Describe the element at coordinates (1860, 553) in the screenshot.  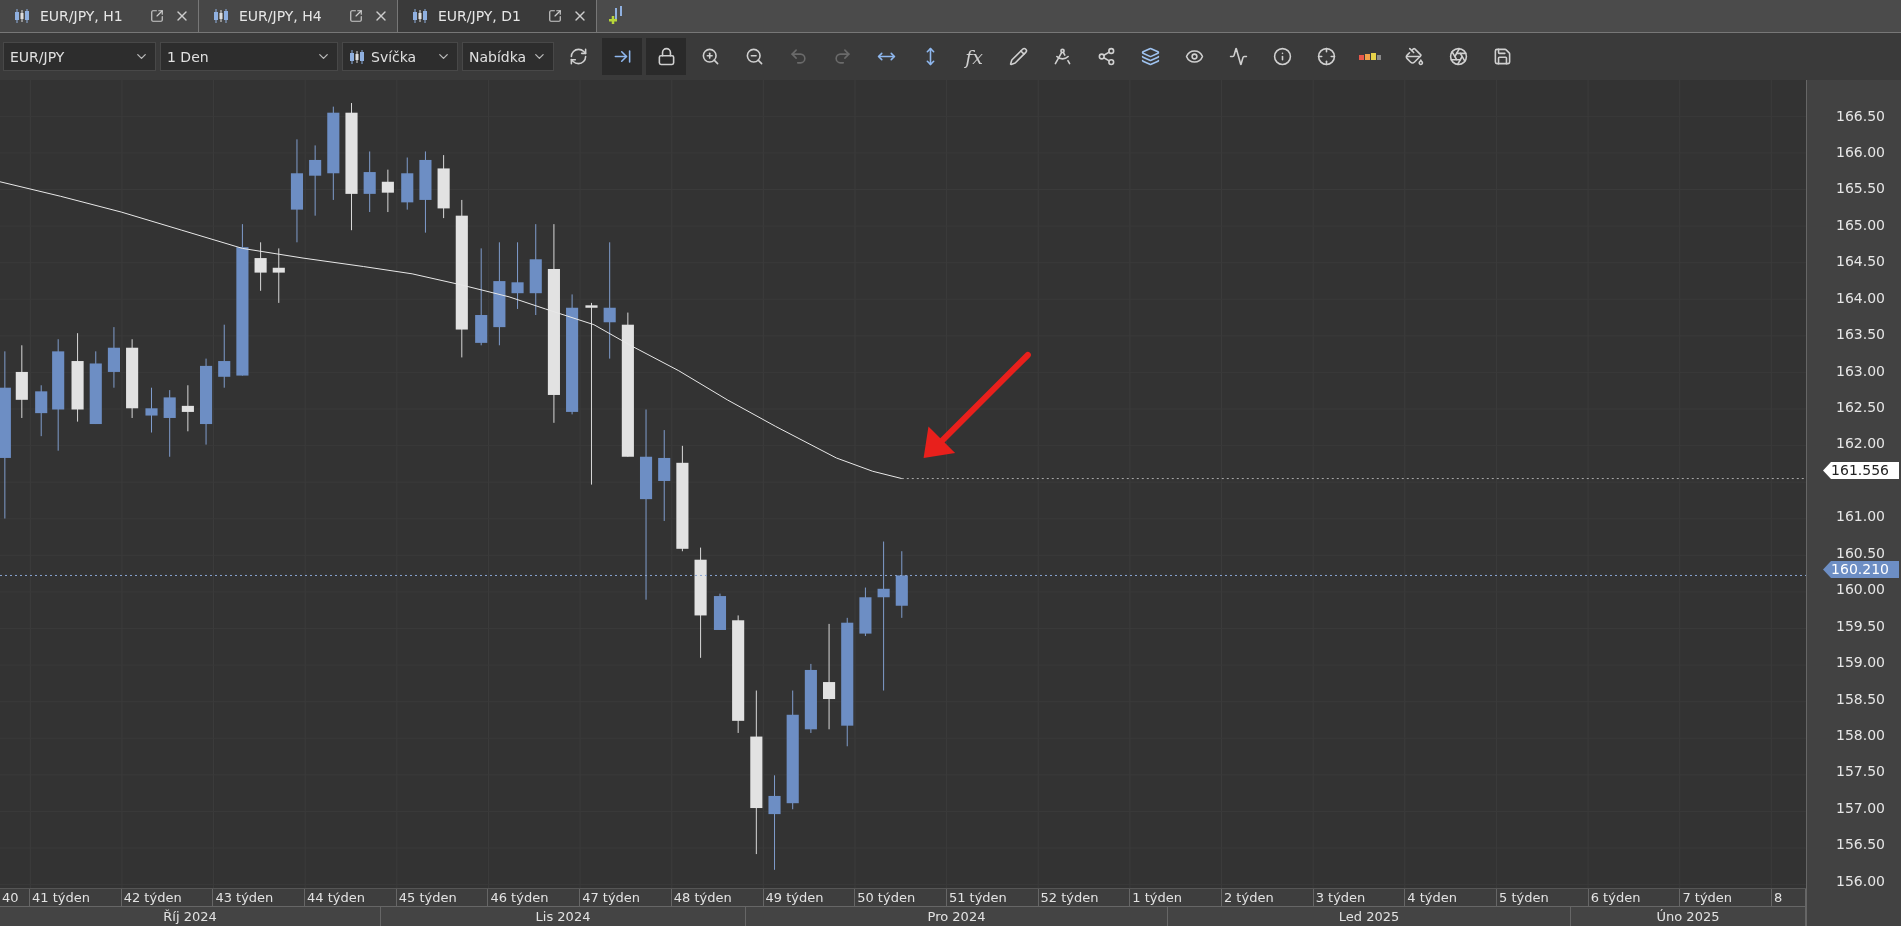
I see `price-label: 160.50` at that location.